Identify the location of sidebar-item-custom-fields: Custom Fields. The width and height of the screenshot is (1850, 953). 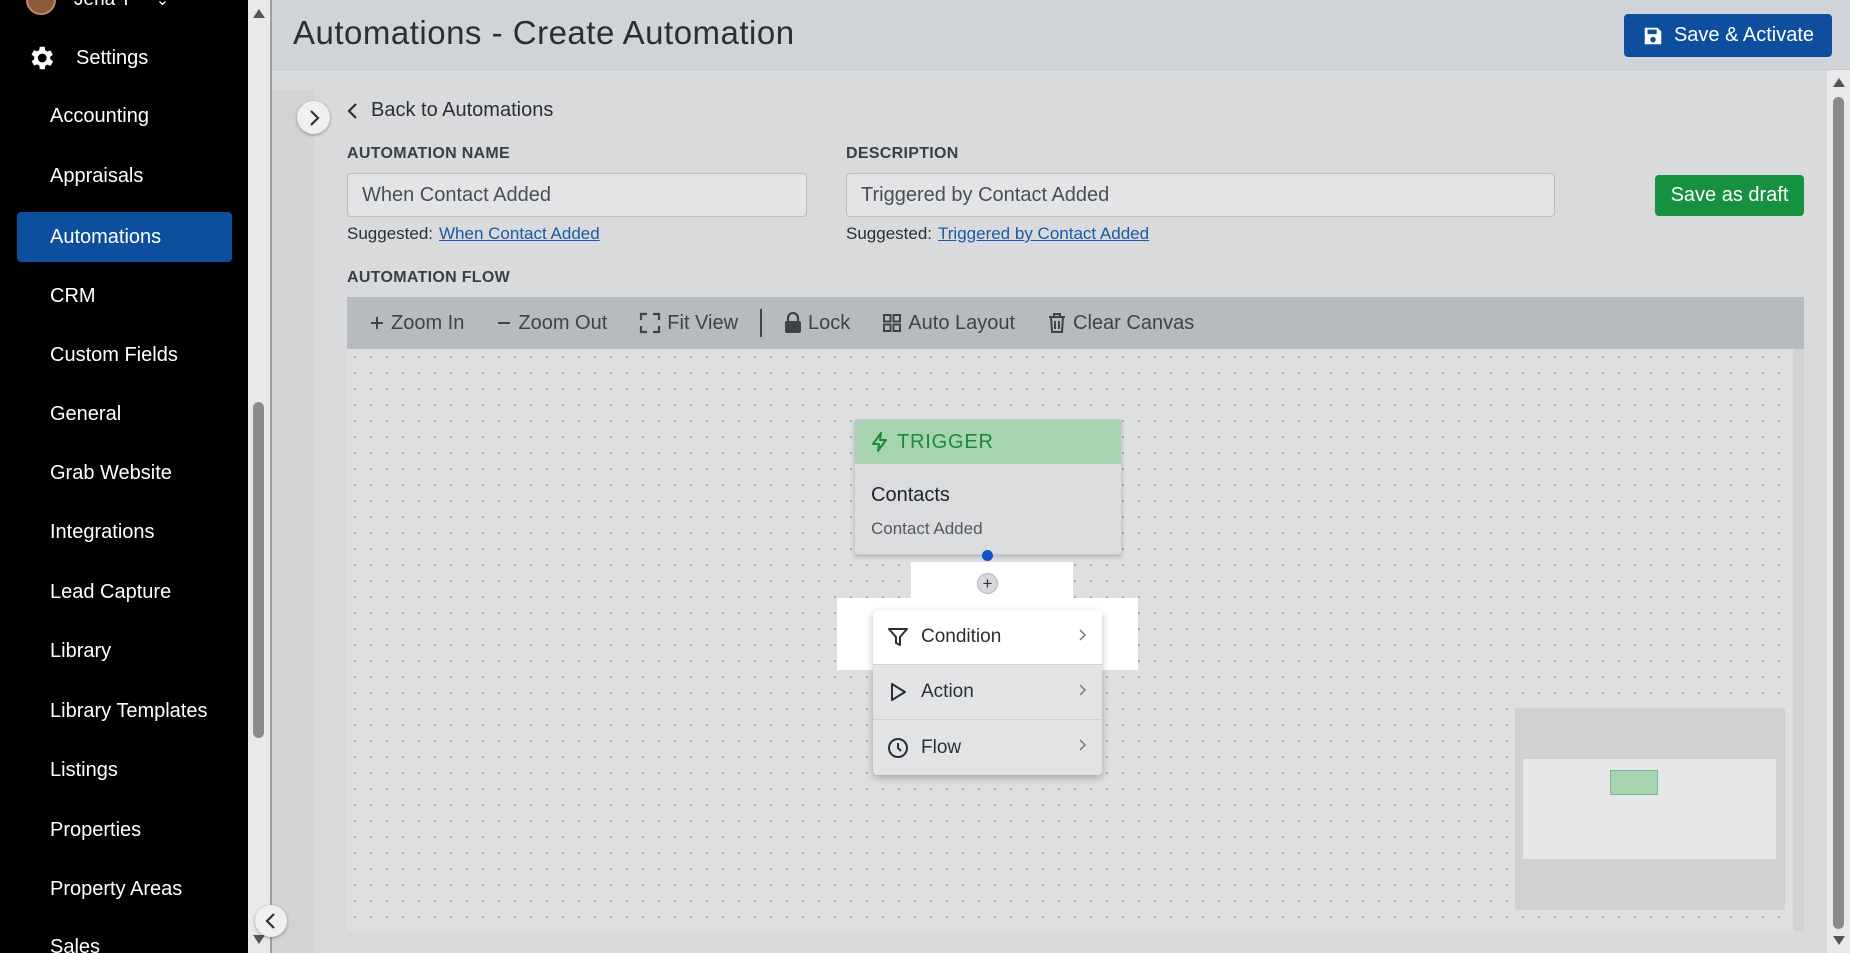
(124, 355).